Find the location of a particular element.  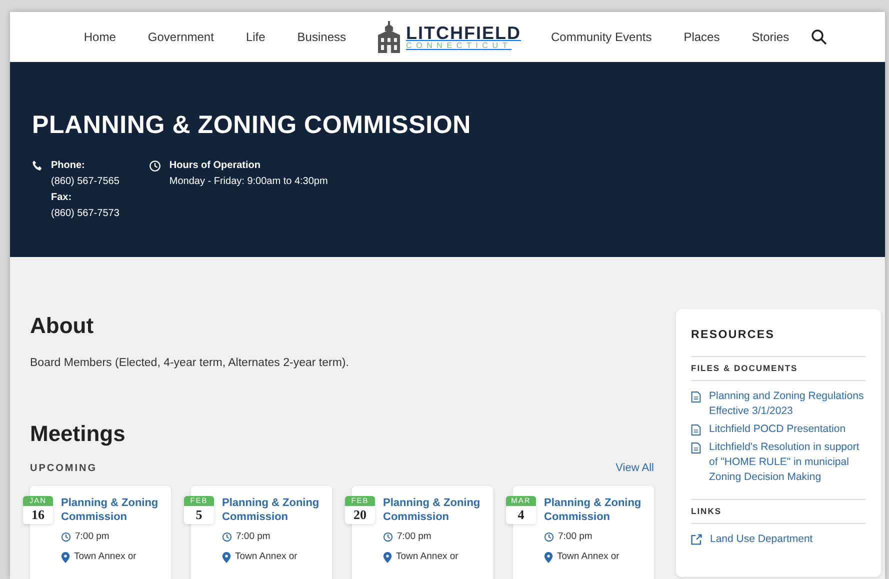

resources-section-heading: LINKS is located at coordinates (778, 511).